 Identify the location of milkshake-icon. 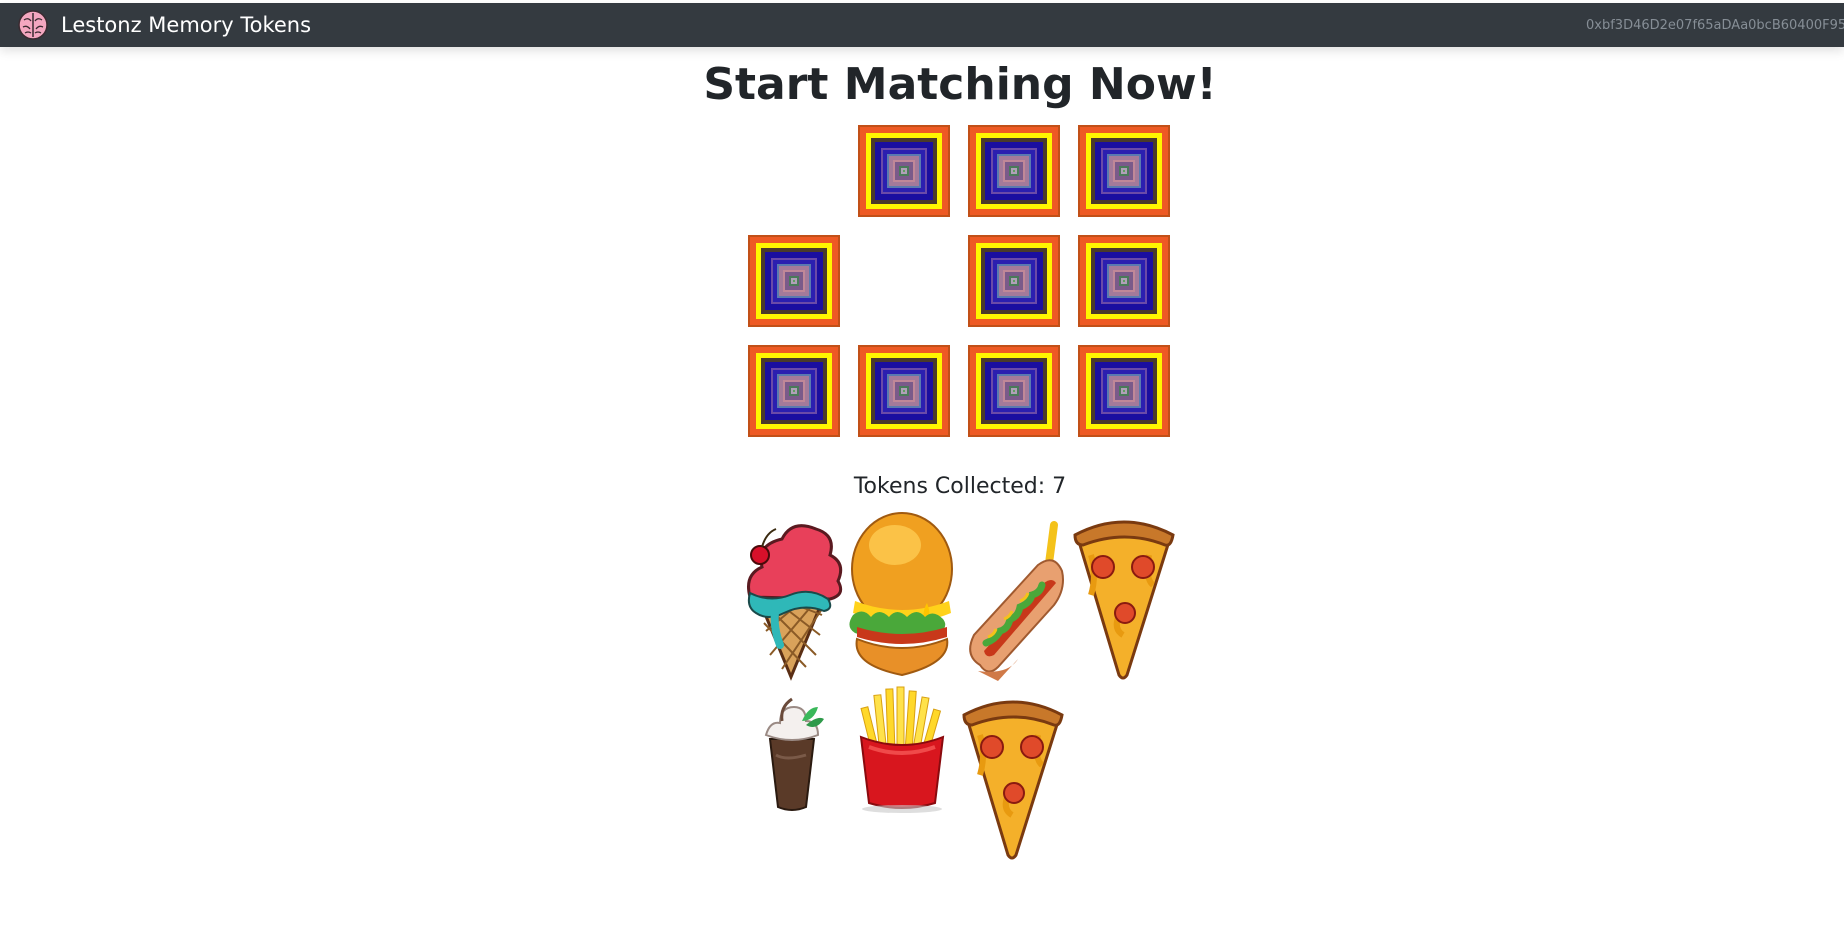
(794, 754).